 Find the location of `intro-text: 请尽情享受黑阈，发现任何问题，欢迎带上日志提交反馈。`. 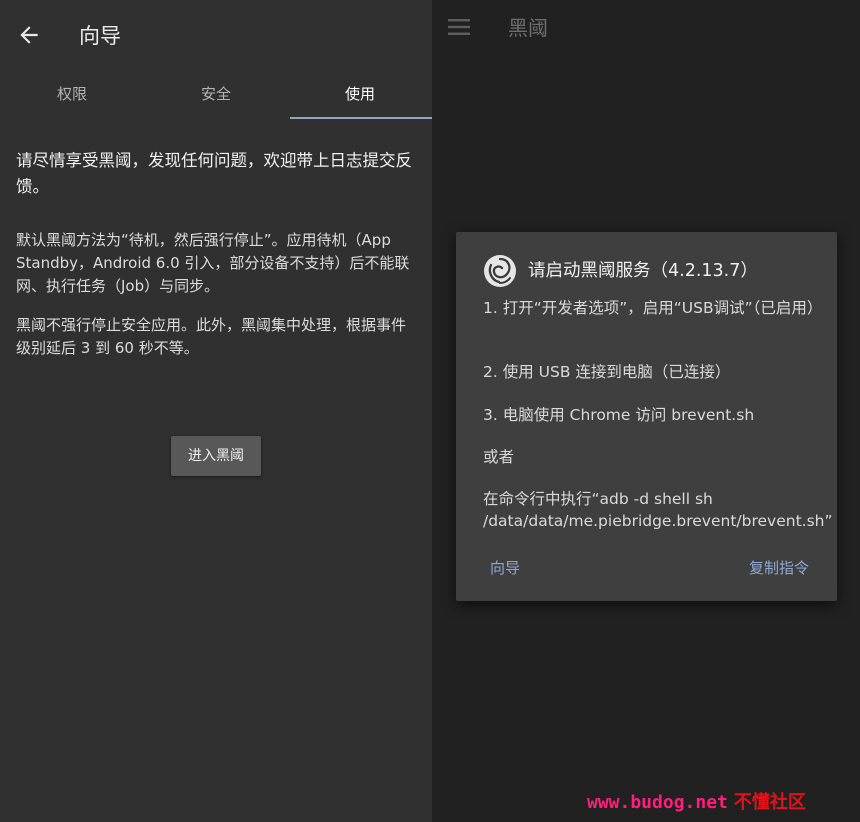

intro-text: 请尽情享受黑阈，发现任何问题，欢迎带上日志提交反馈。 is located at coordinates (214, 173).